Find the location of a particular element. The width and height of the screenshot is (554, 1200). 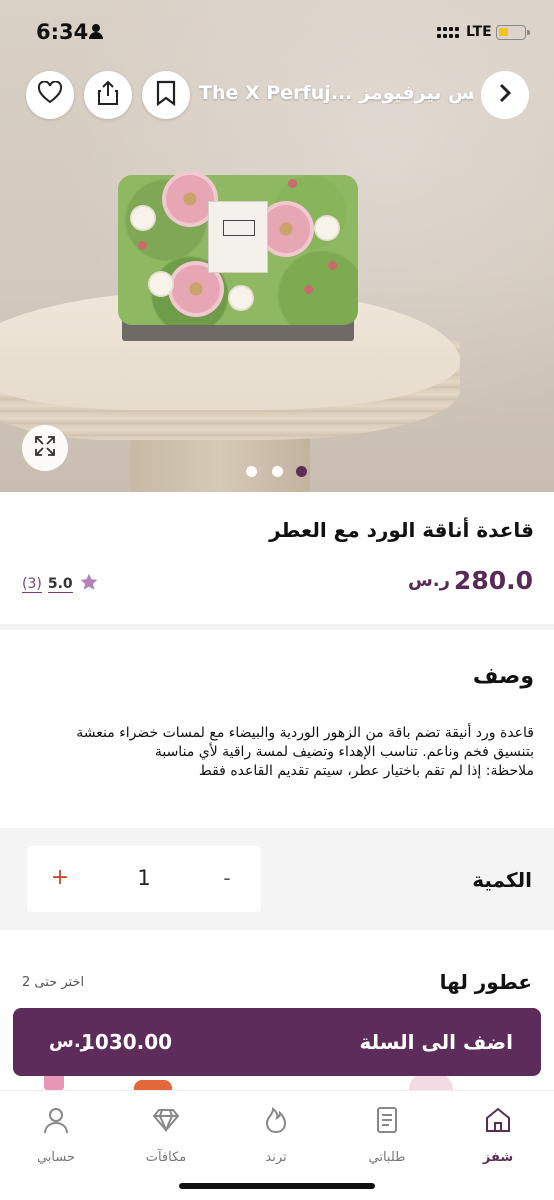

tab-home: شفز is located at coordinates (498, 1133).